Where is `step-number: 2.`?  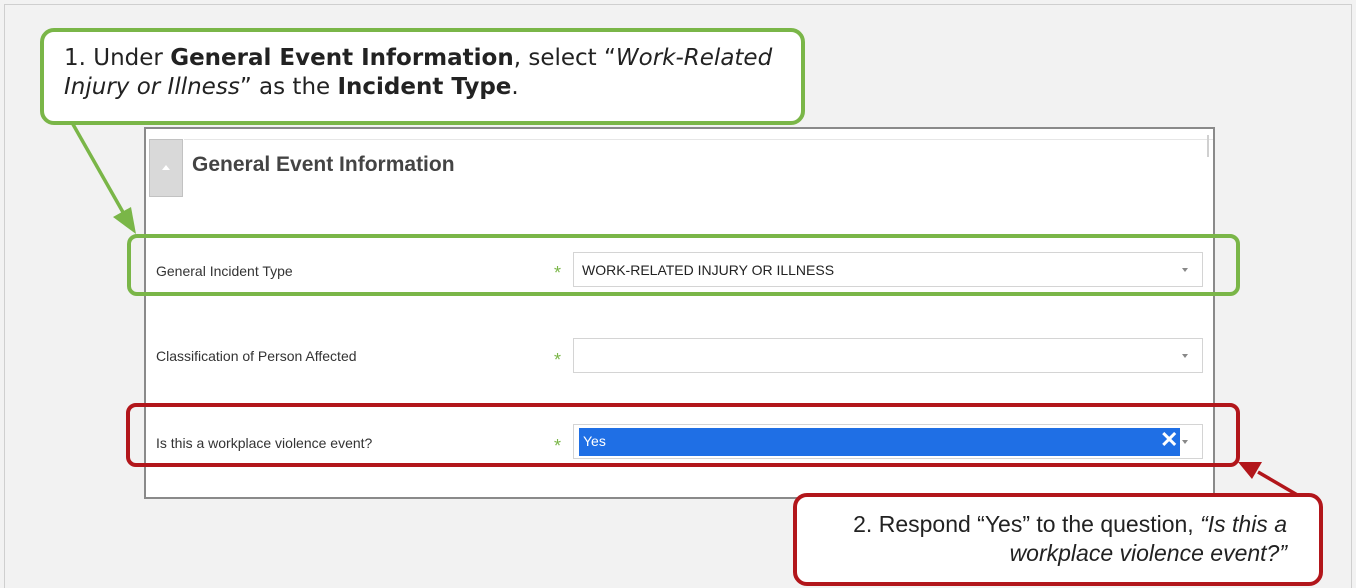 step-number: 2. is located at coordinates (863, 524).